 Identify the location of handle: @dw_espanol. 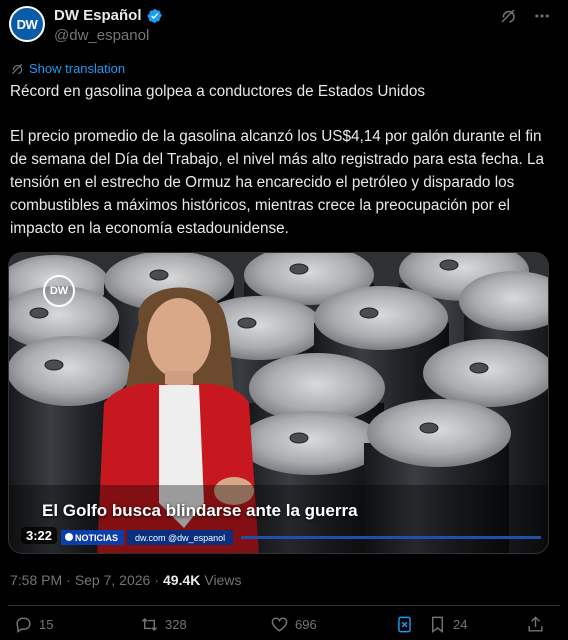
(101, 35).